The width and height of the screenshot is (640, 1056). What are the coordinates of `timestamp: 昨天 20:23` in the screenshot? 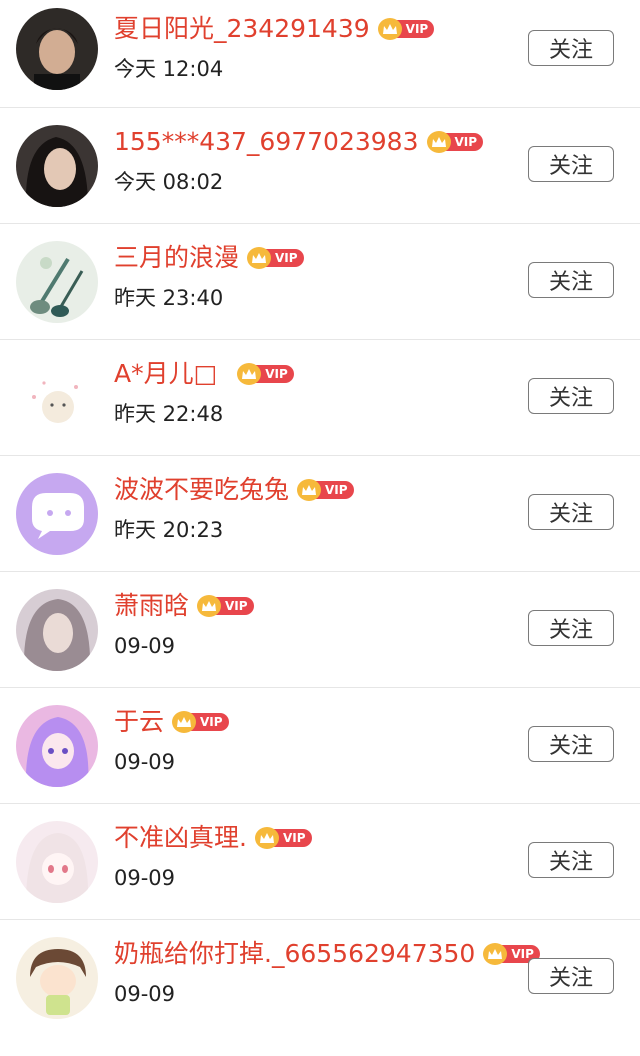 It's located at (169, 530).